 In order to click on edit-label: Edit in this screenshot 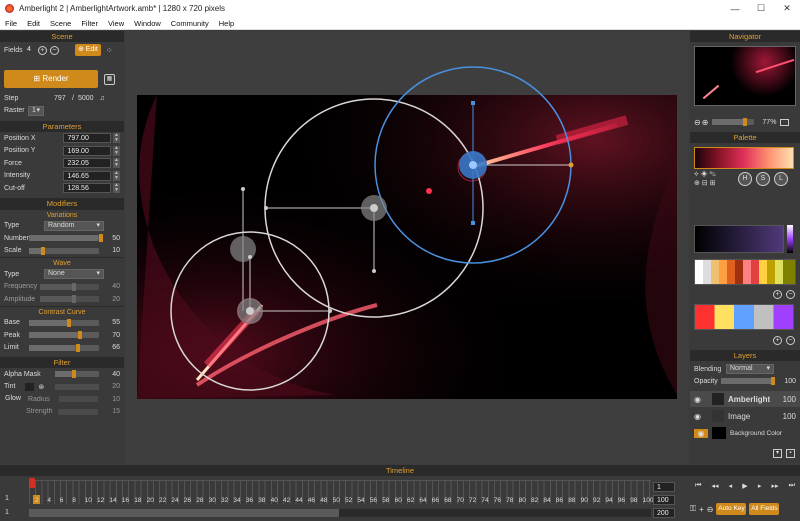, I will do `click(91, 49)`.